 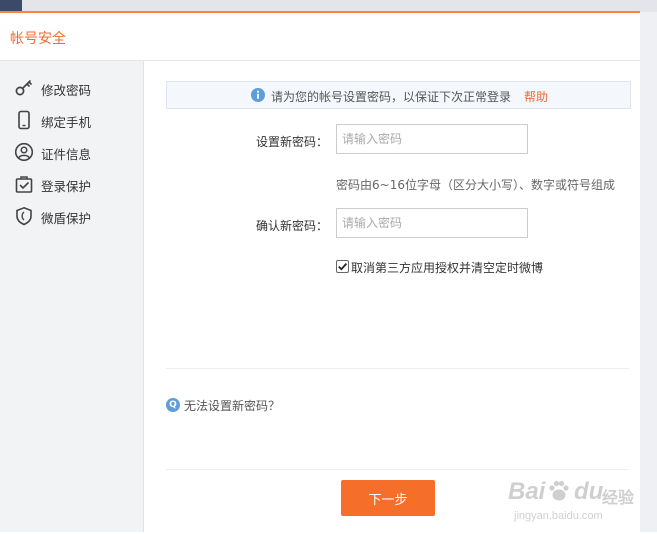 What do you see at coordinates (589, 491) in the screenshot?
I see `watermark-brand-right: du` at bounding box center [589, 491].